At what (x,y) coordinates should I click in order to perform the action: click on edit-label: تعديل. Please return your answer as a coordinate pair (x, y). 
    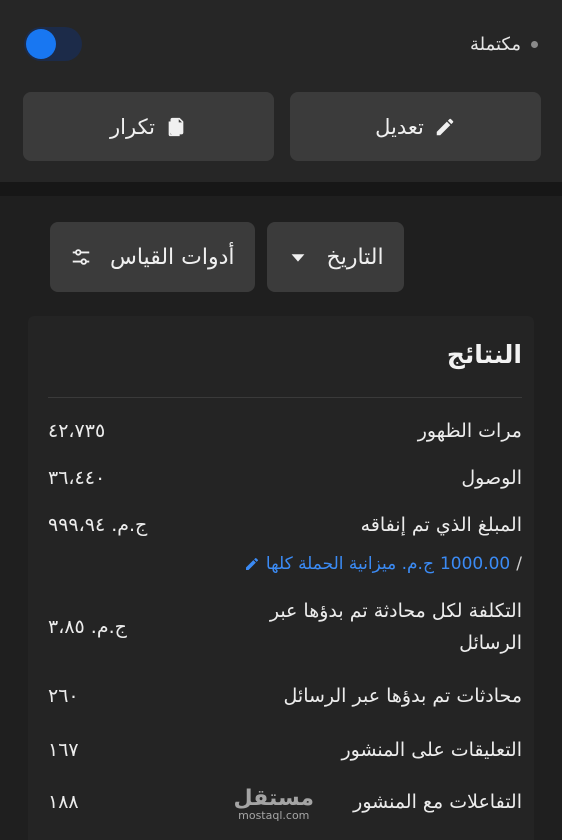
    Looking at the image, I should click on (399, 126).